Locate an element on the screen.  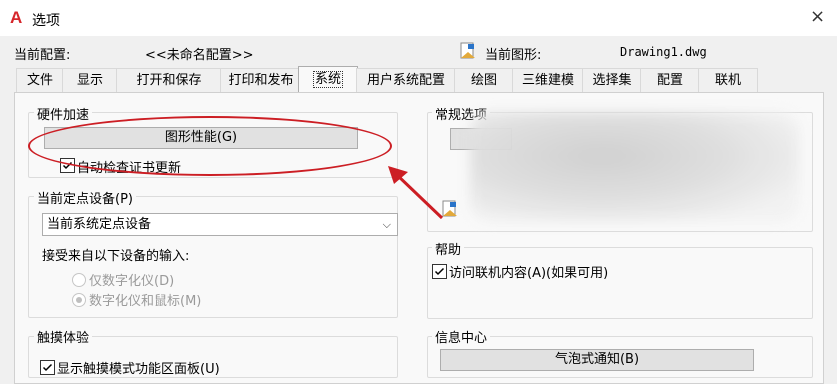
access-online-label: 访问联机内容(A)(如果可用) is located at coordinates (529, 273).